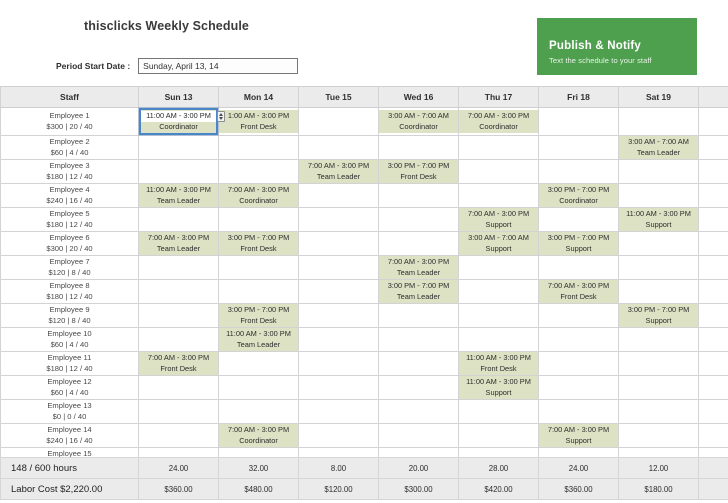 This screenshot has height=503, width=728. I want to click on shift-block: 3:00 PM - 7:00 PM Coordinator, so click(578, 195).